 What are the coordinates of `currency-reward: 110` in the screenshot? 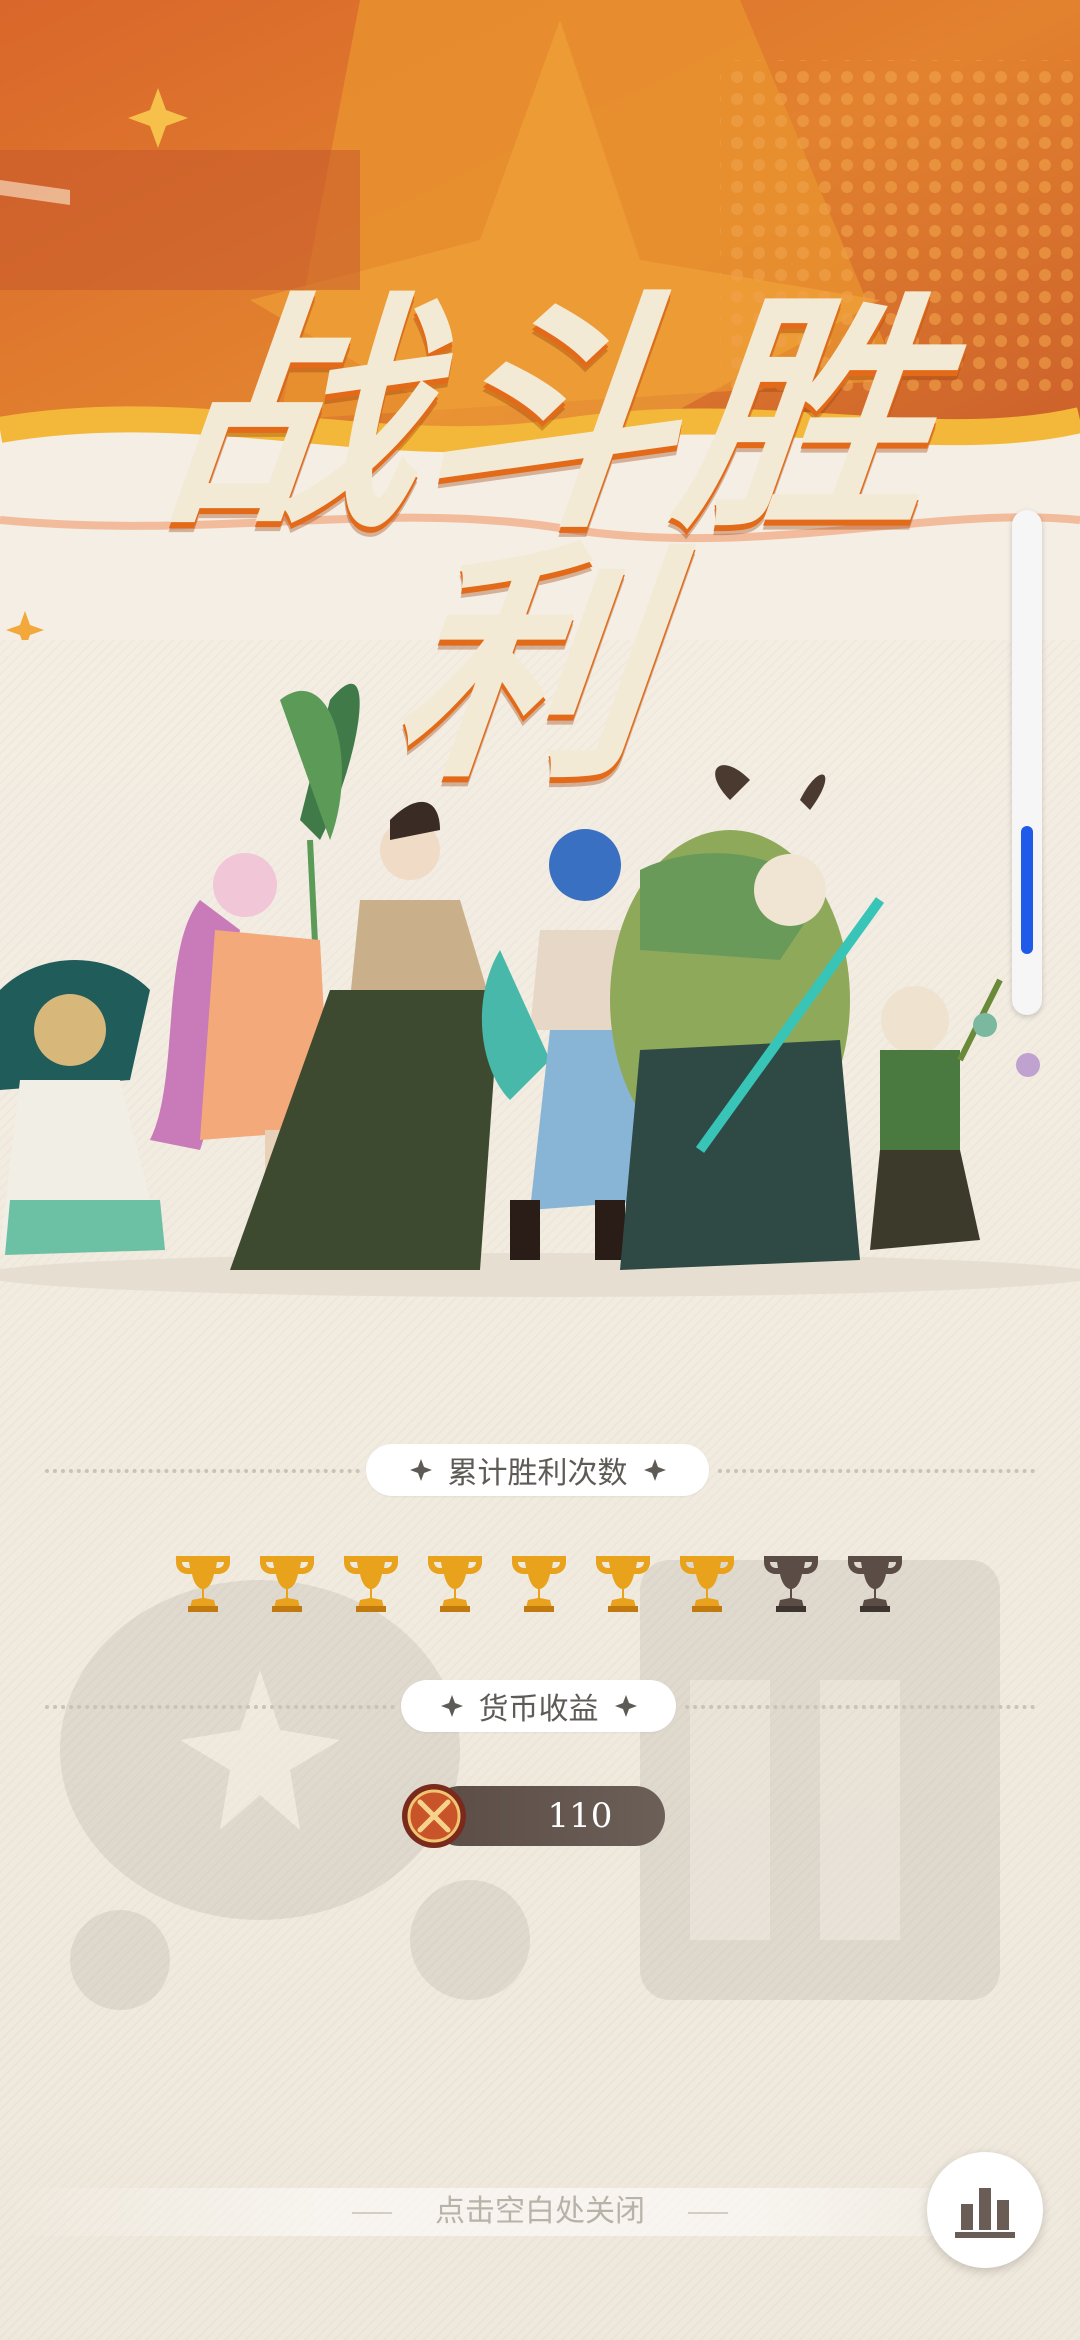 It's located at (532, 1815).